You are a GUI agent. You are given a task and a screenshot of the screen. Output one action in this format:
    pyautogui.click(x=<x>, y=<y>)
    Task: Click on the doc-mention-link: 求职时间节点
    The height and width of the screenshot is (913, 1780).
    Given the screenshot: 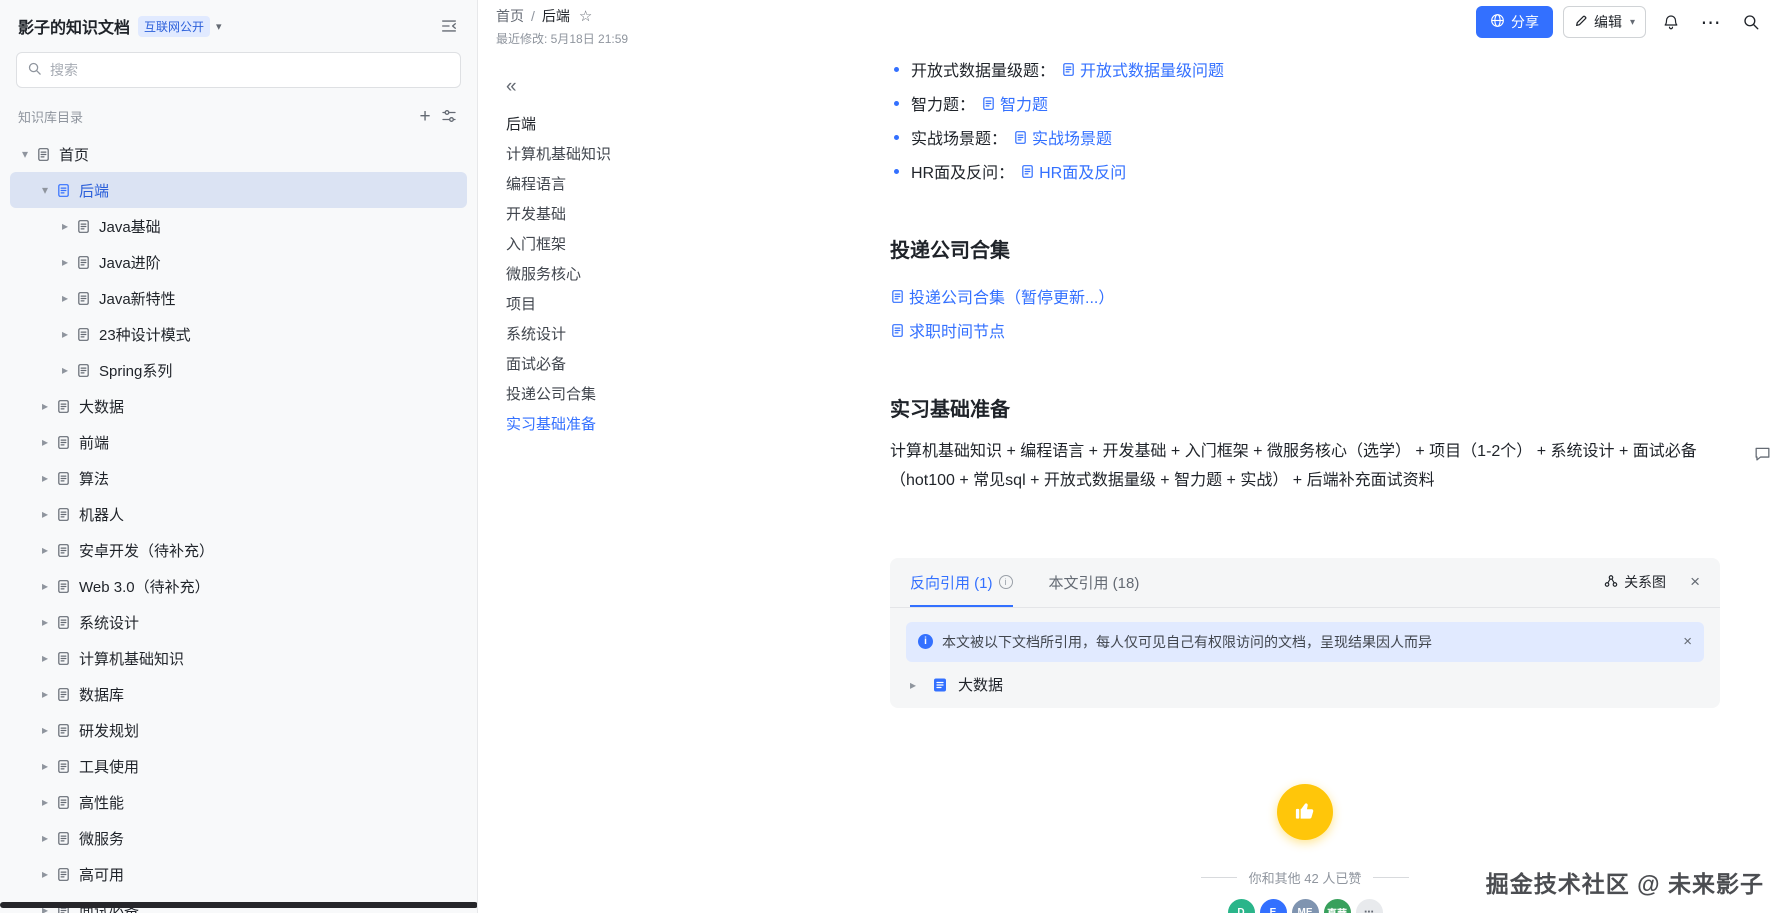 What is the action you would take?
    pyautogui.click(x=947, y=330)
    